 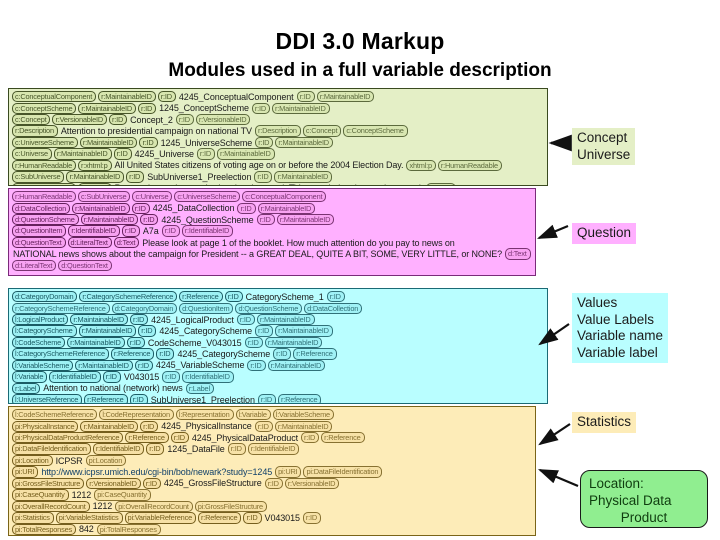 What do you see at coordinates (86, 529) in the screenshot?
I see `xml-value: 842` at bounding box center [86, 529].